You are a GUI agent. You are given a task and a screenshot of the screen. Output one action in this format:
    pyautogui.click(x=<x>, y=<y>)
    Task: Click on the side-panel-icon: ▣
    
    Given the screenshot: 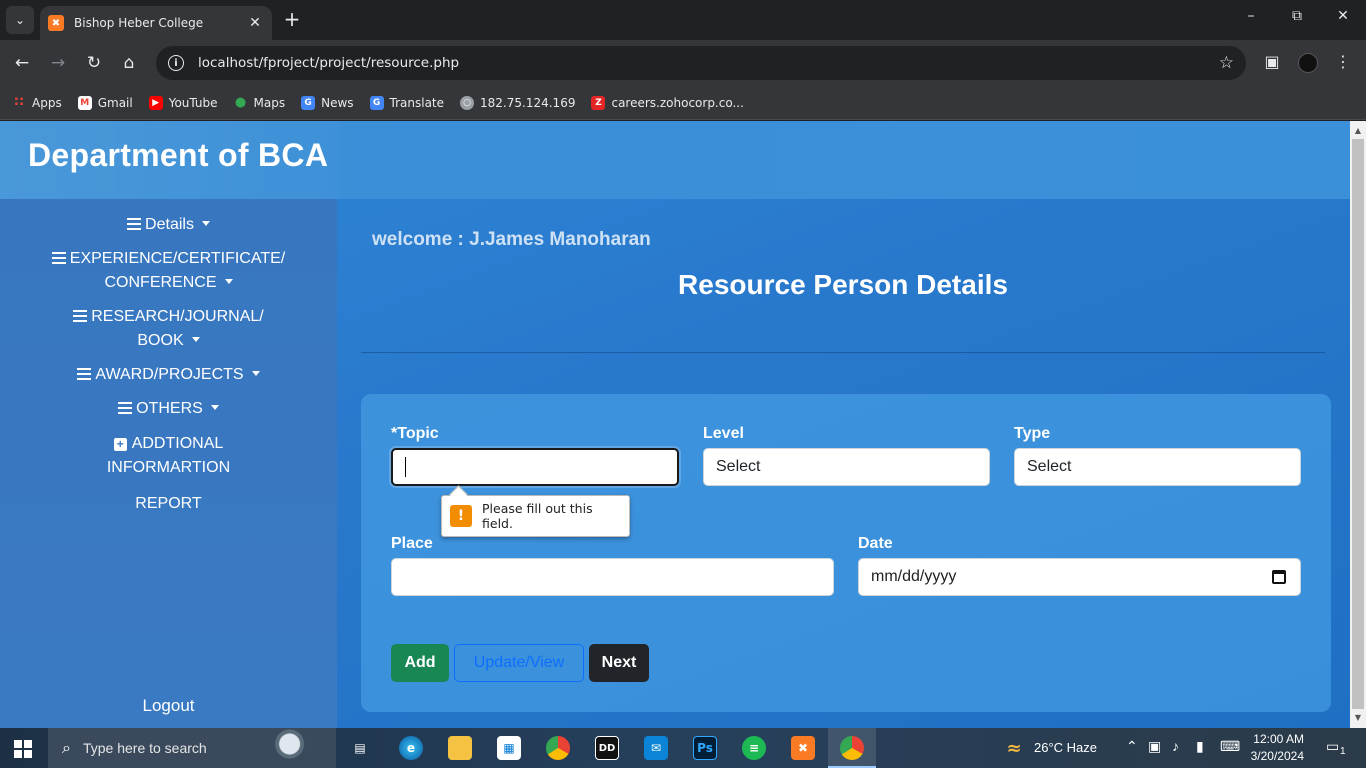 What is the action you would take?
    pyautogui.click(x=1272, y=61)
    